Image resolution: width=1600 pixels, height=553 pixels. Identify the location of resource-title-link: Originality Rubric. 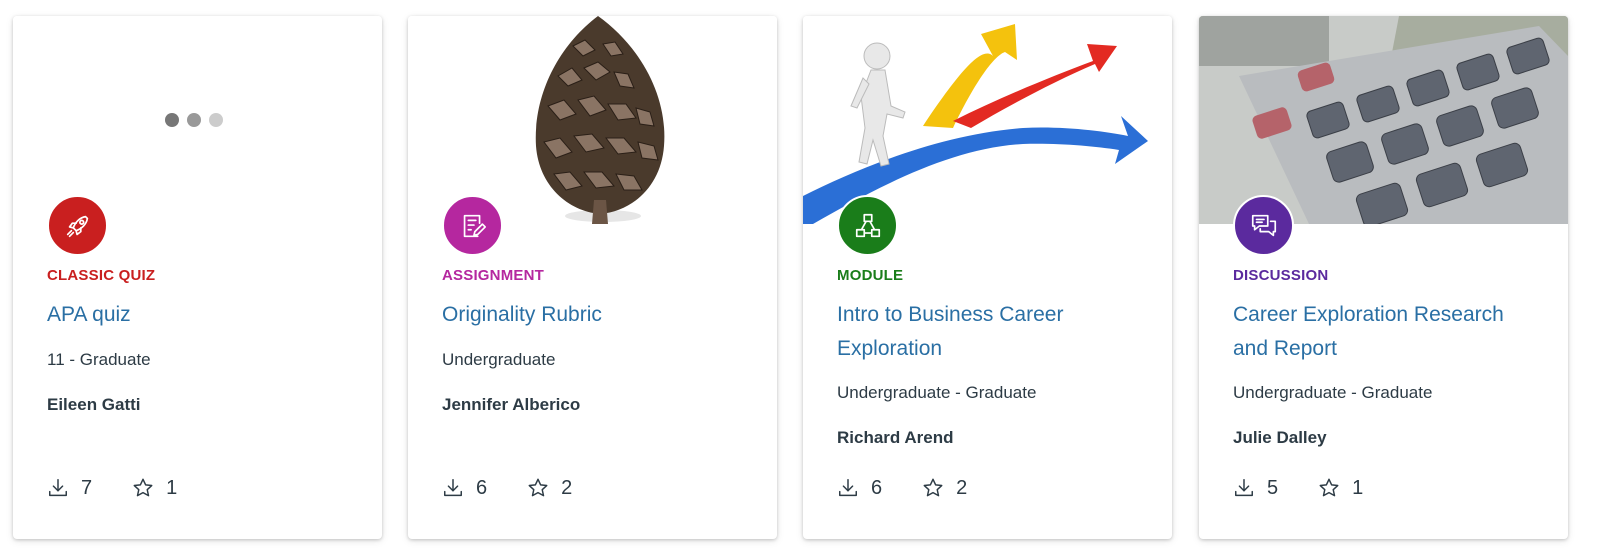
(597, 315).